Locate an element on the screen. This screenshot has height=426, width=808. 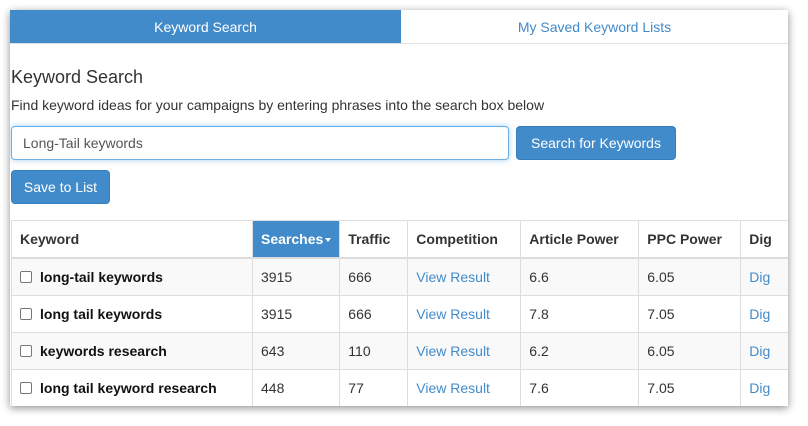
keyword-cell: long-tail keywords is located at coordinates (132, 276).